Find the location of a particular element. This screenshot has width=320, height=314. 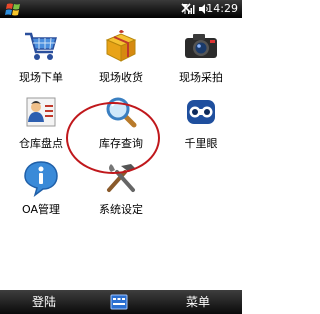

gift-box-icon is located at coordinates (121, 46).